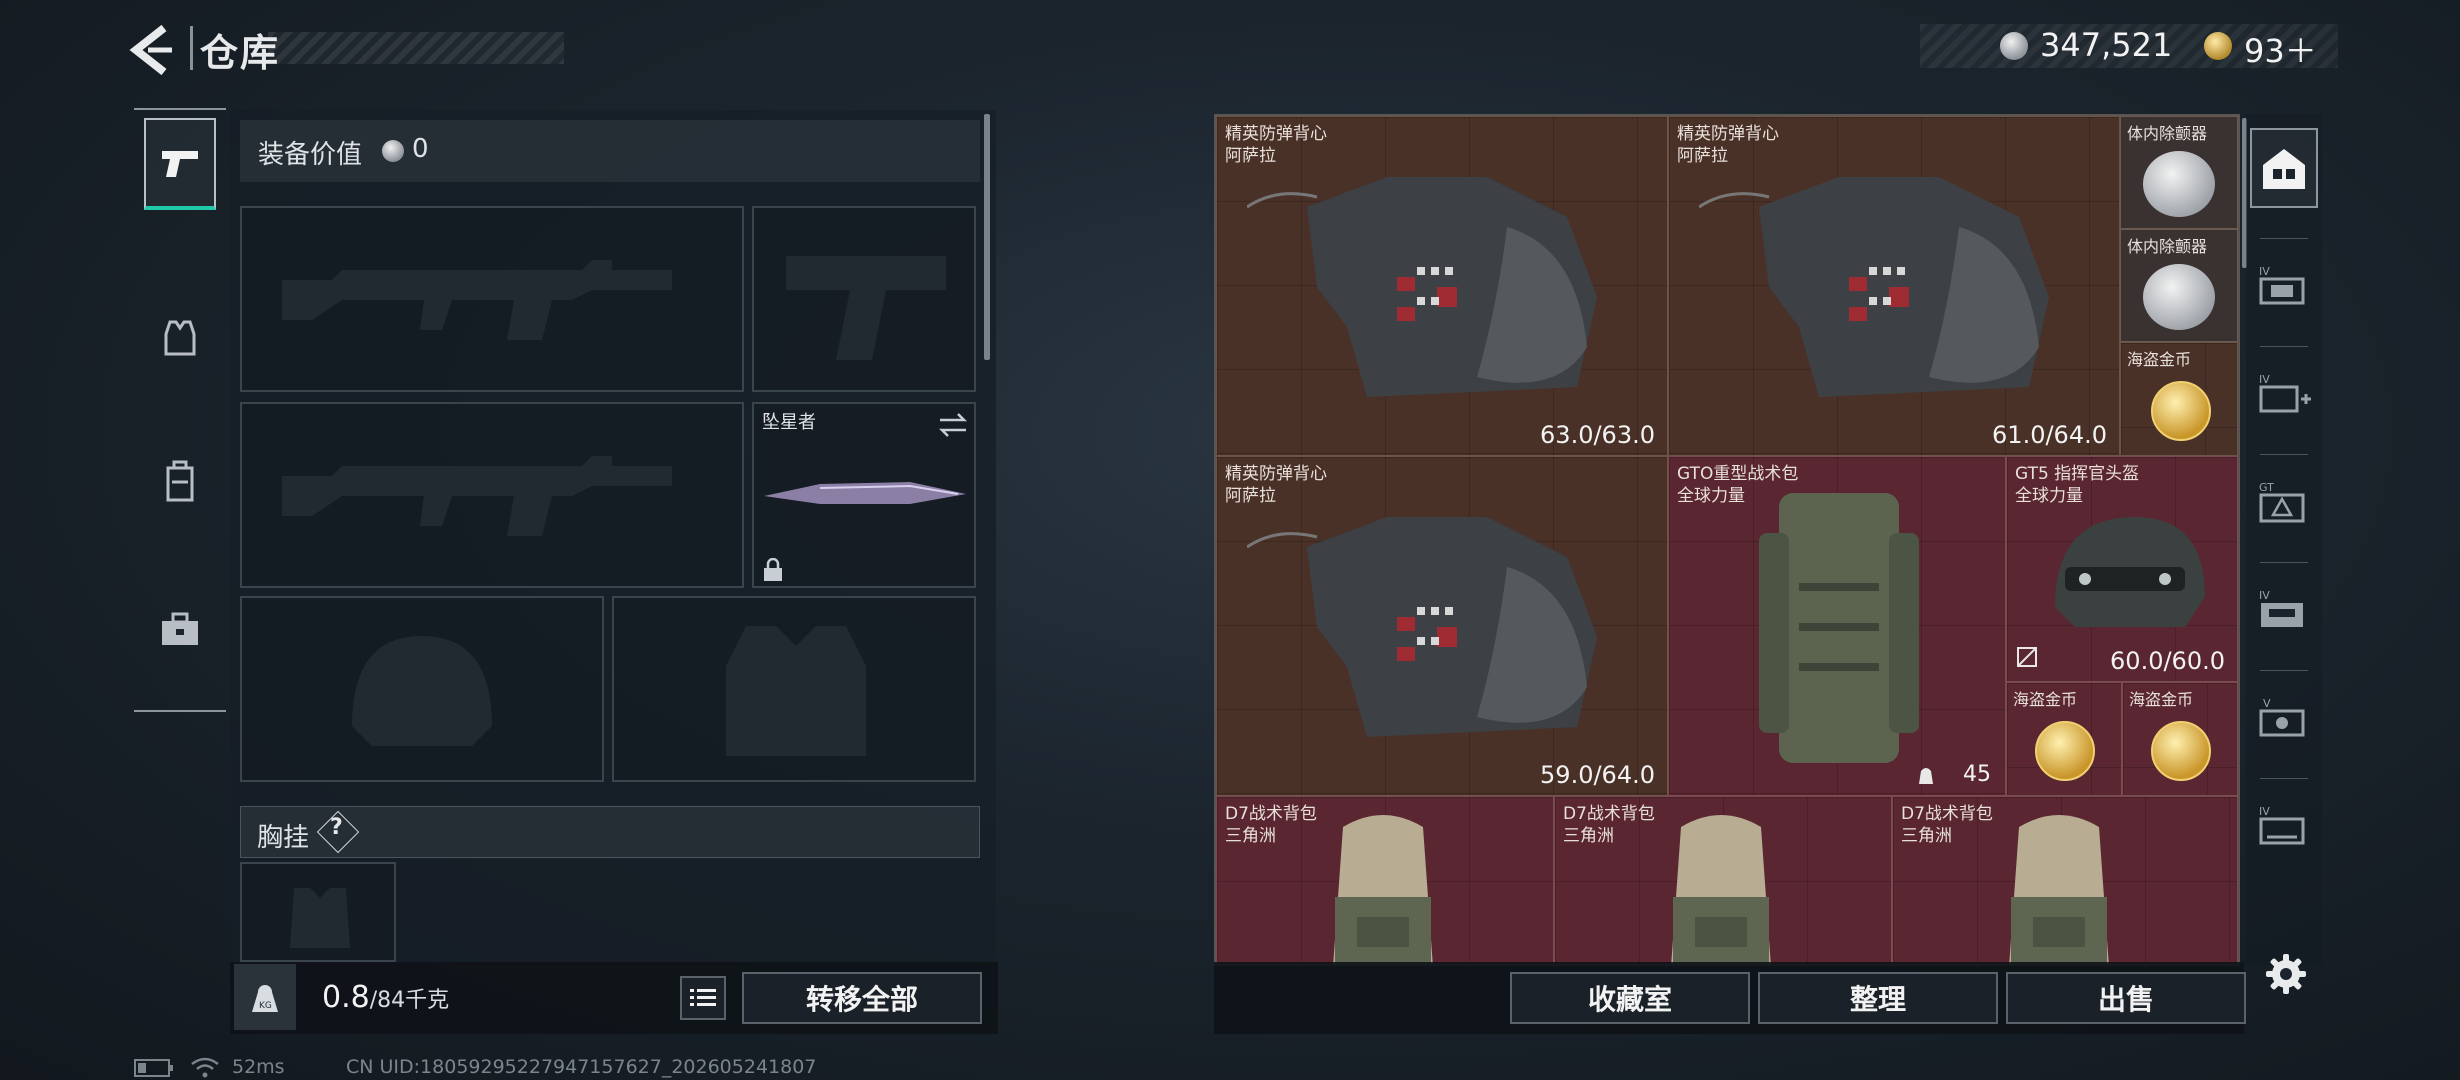 This screenshot has height=1080, width=2460. What do you see at coordinates (864, 495) in the screenshot?
I see `melee-slot: 坠星者` at bounding box center [864, 495].